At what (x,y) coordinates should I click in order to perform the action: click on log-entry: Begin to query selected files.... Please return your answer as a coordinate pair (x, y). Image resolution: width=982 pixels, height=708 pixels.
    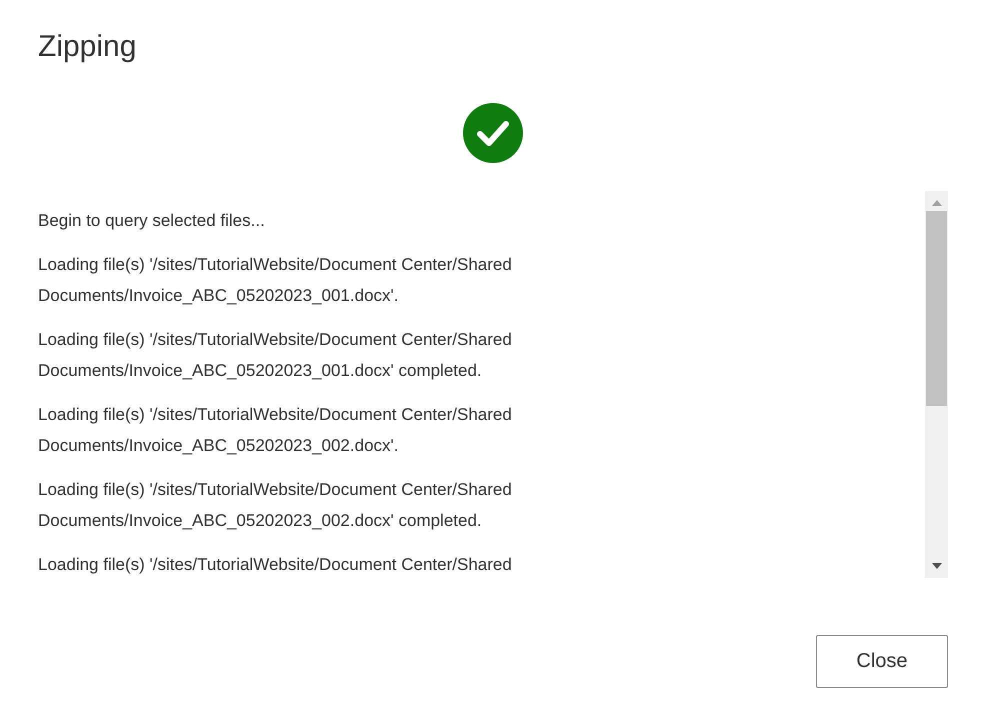
    Looking at the image, I should click on (152, 221).